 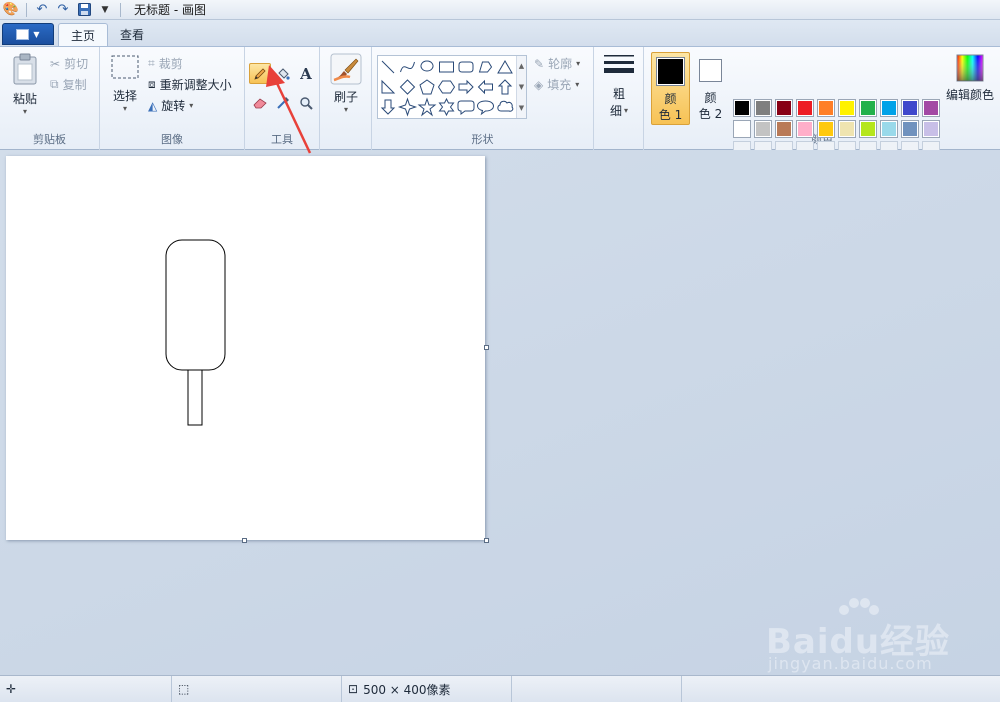 I want to click on shape-pentagon-icon, so click(x=427, y=87).